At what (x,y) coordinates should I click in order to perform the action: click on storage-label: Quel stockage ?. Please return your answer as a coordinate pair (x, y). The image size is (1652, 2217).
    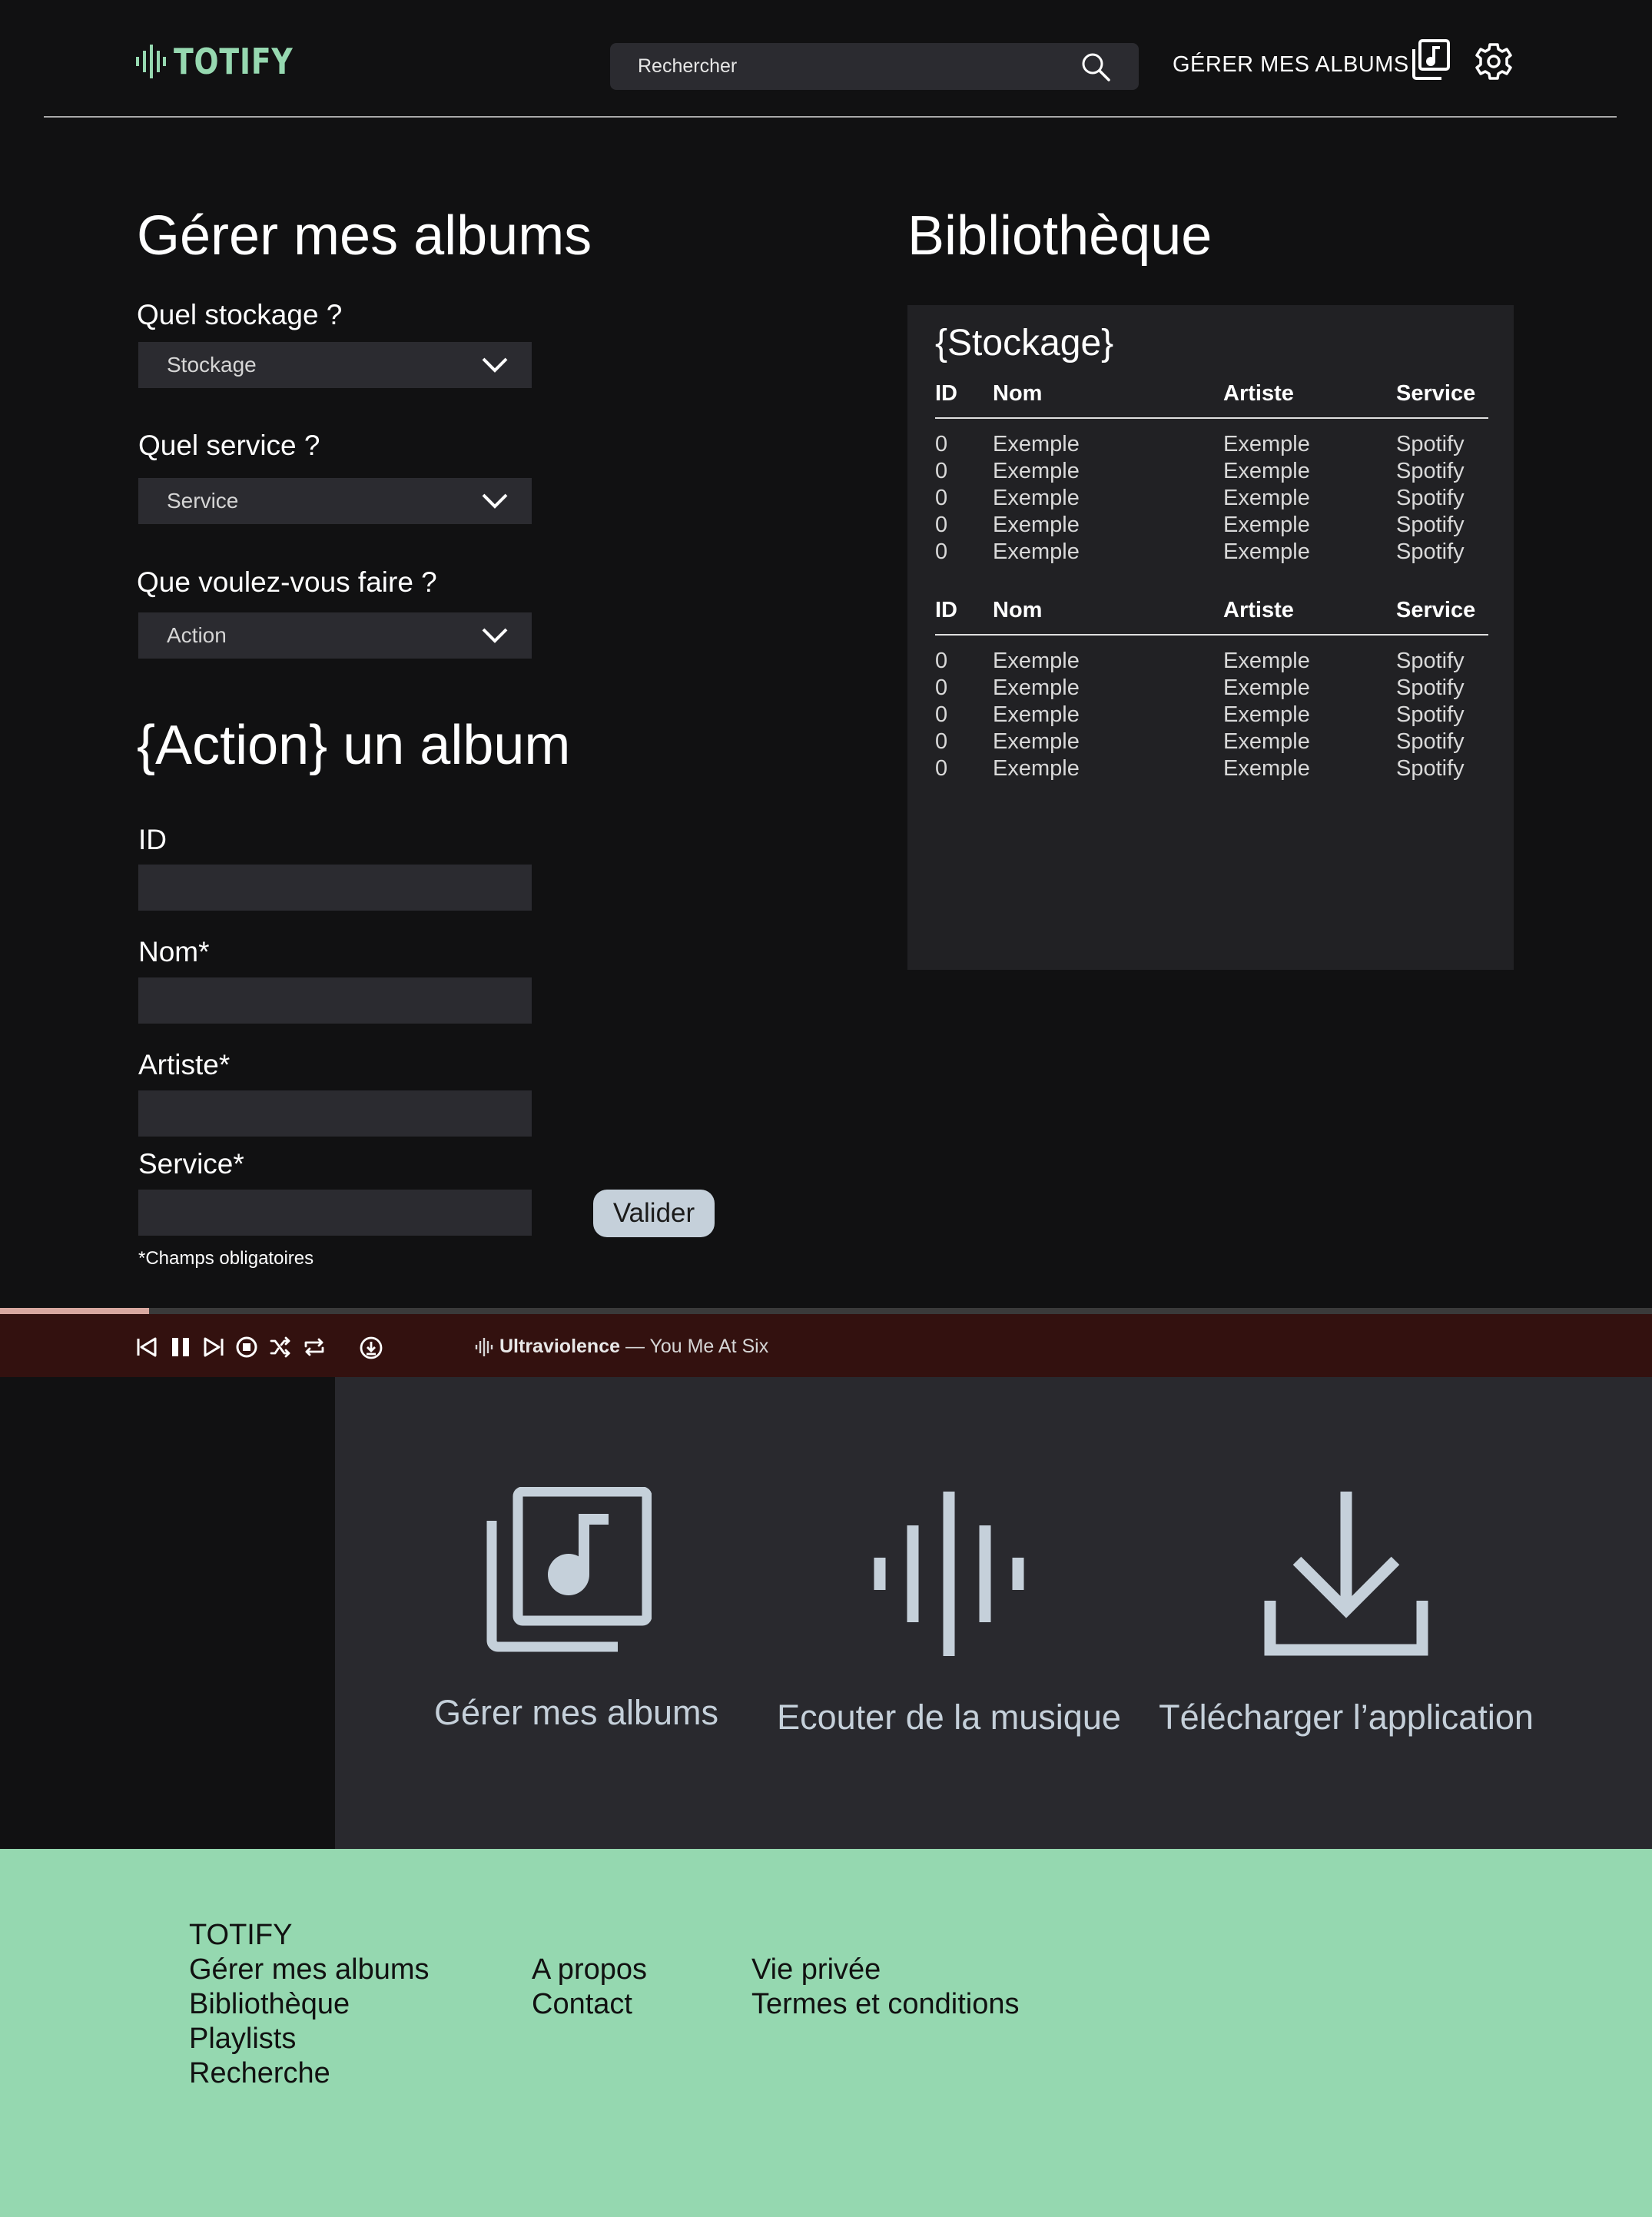
    Looking at the image, I should click on (240, 314).